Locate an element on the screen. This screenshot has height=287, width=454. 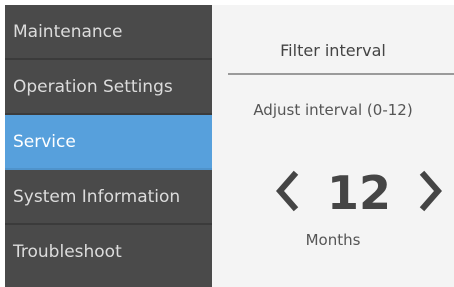
sidebar-item-service: Service is located at coordinates (108, 142).